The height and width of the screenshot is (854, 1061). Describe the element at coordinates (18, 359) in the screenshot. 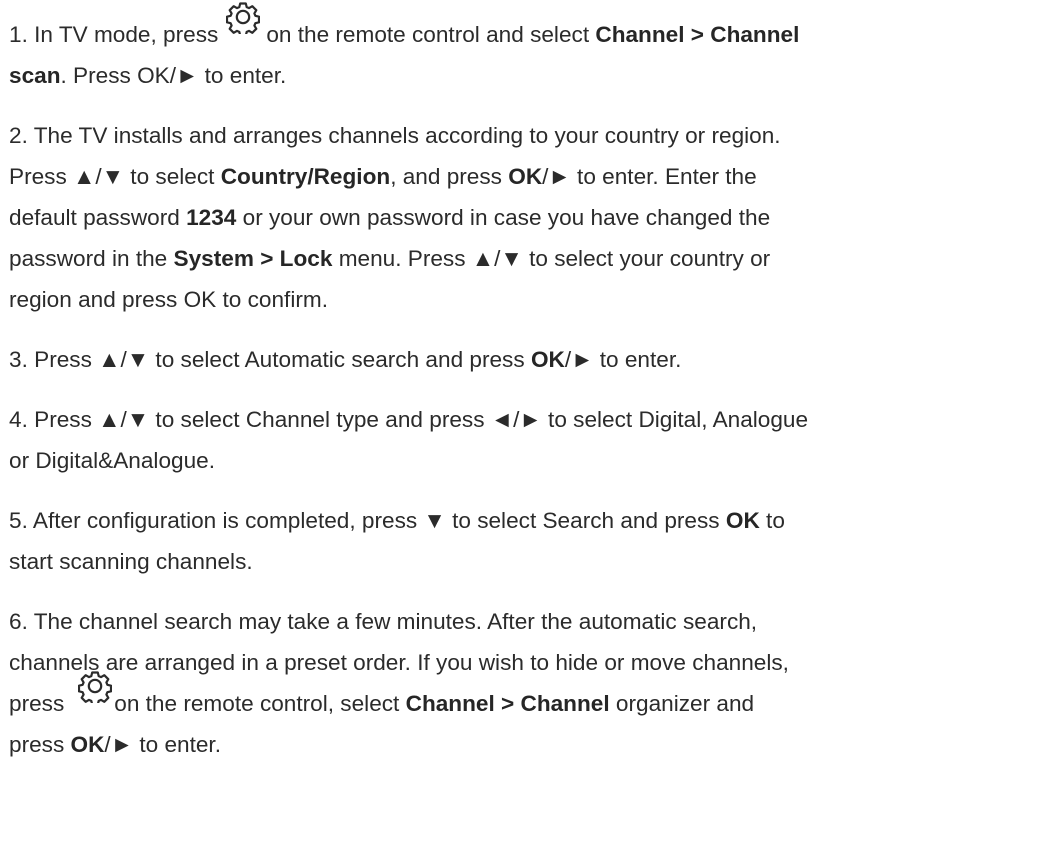

I see `step-number: 3.` at that location.